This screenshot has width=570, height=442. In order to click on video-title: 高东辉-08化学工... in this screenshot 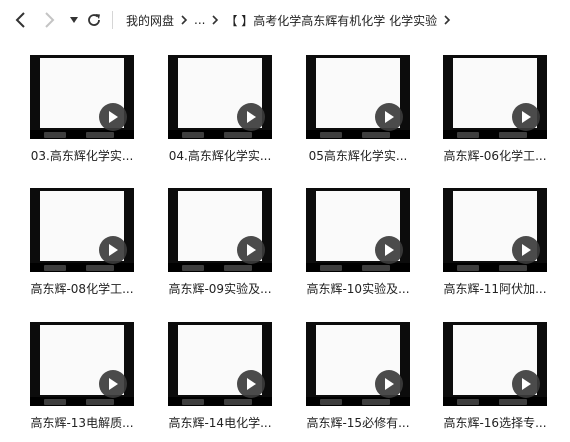, I will do `click(82, 288)`.